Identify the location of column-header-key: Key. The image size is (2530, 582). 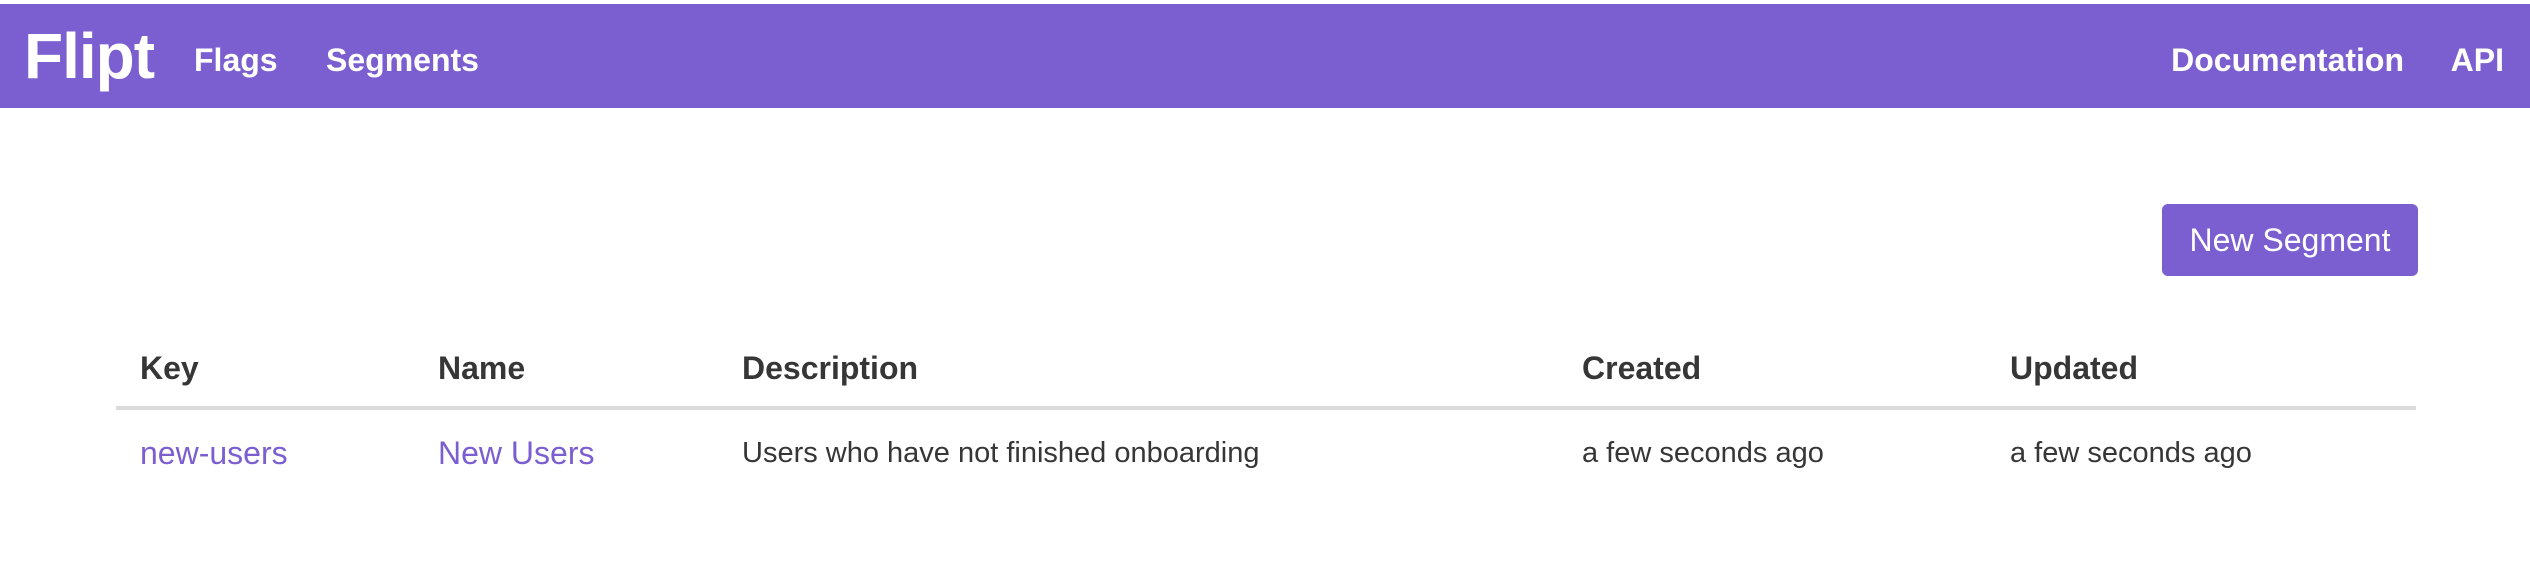
(265, 370).